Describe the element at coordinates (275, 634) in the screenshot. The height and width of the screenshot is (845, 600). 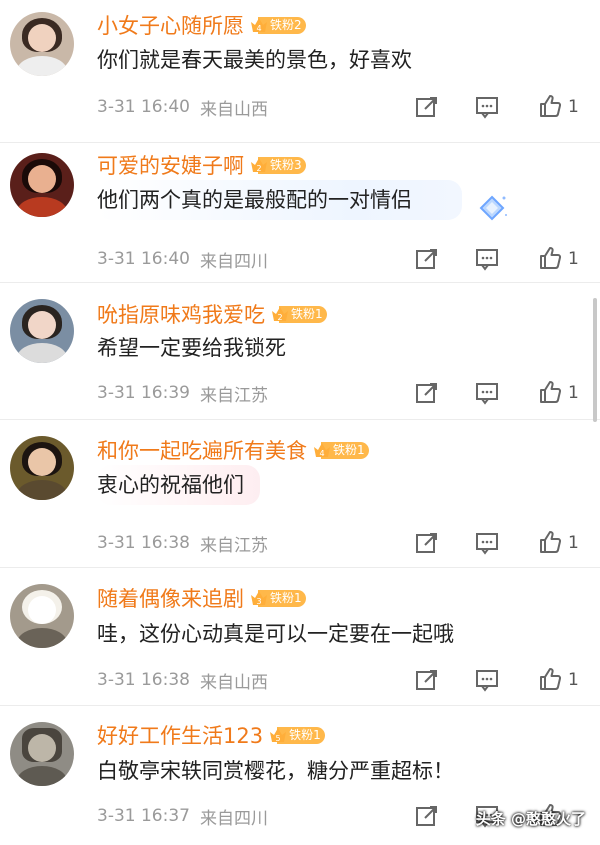
I see `comment-text: 哇，这份心动真是可以一定要在一起哦` at that location.